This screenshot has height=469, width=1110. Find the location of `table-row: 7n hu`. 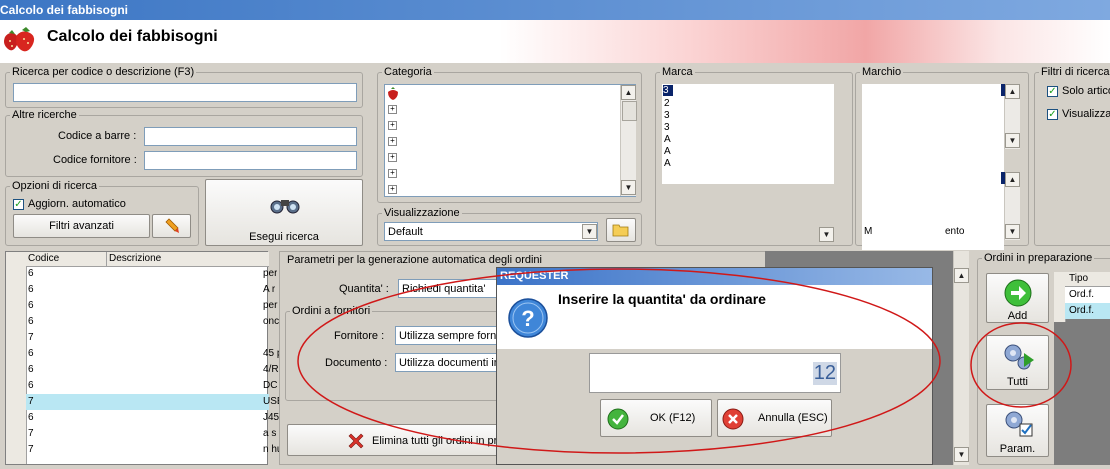

table-row: 7n hu is located at coordinates (154, 450).